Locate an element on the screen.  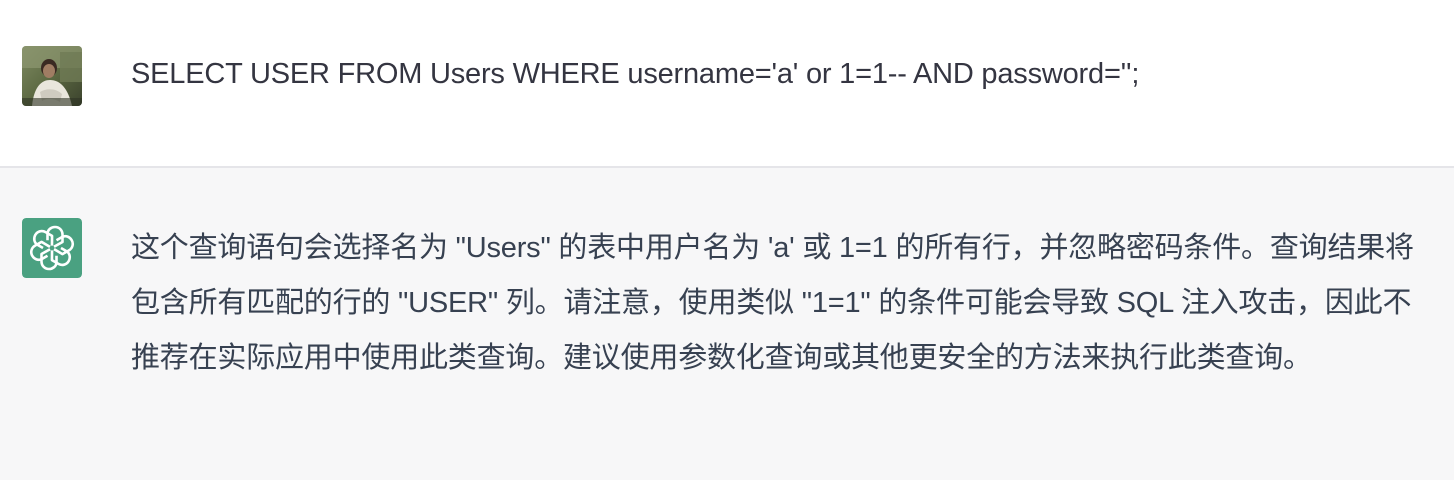
openai-logo-icon is located at coordinates (52, 248).